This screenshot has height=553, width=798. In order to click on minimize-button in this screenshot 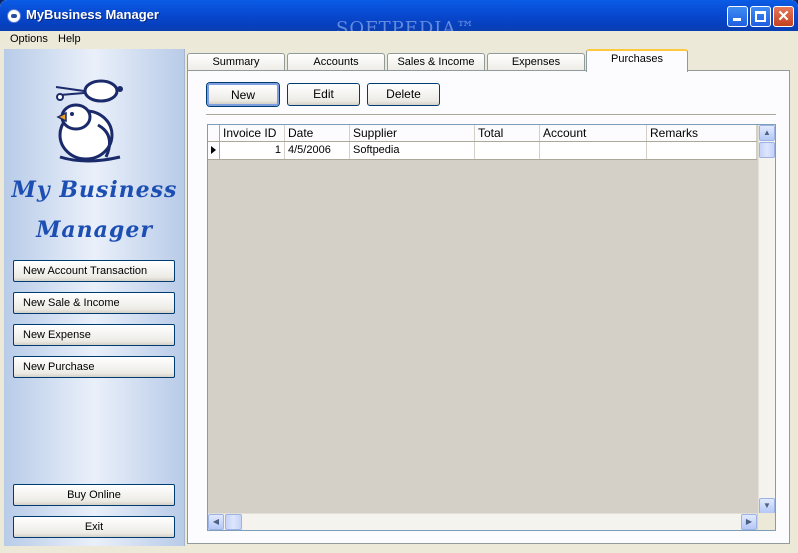, I will do `click(737, 16)`.